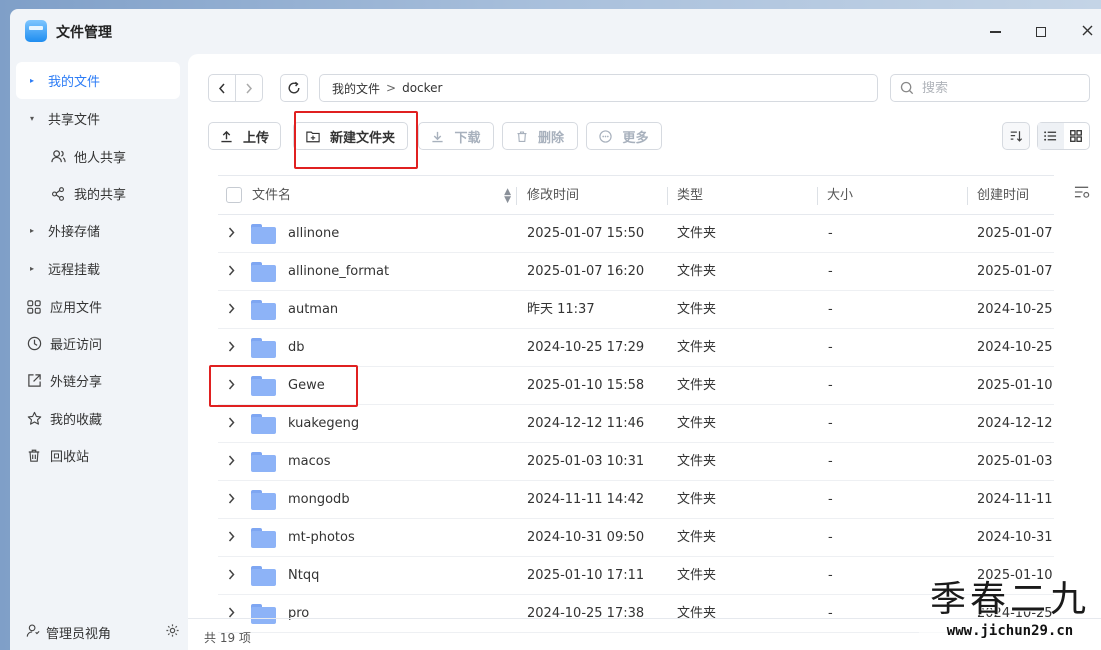 Image resolution: width=1101 pixels, height=650 pixels. What do you see at coordinates (98, 380) in the screenshot?
I see `sidebar-item-external-links: 外链分享` at bounding box center [98, 380].